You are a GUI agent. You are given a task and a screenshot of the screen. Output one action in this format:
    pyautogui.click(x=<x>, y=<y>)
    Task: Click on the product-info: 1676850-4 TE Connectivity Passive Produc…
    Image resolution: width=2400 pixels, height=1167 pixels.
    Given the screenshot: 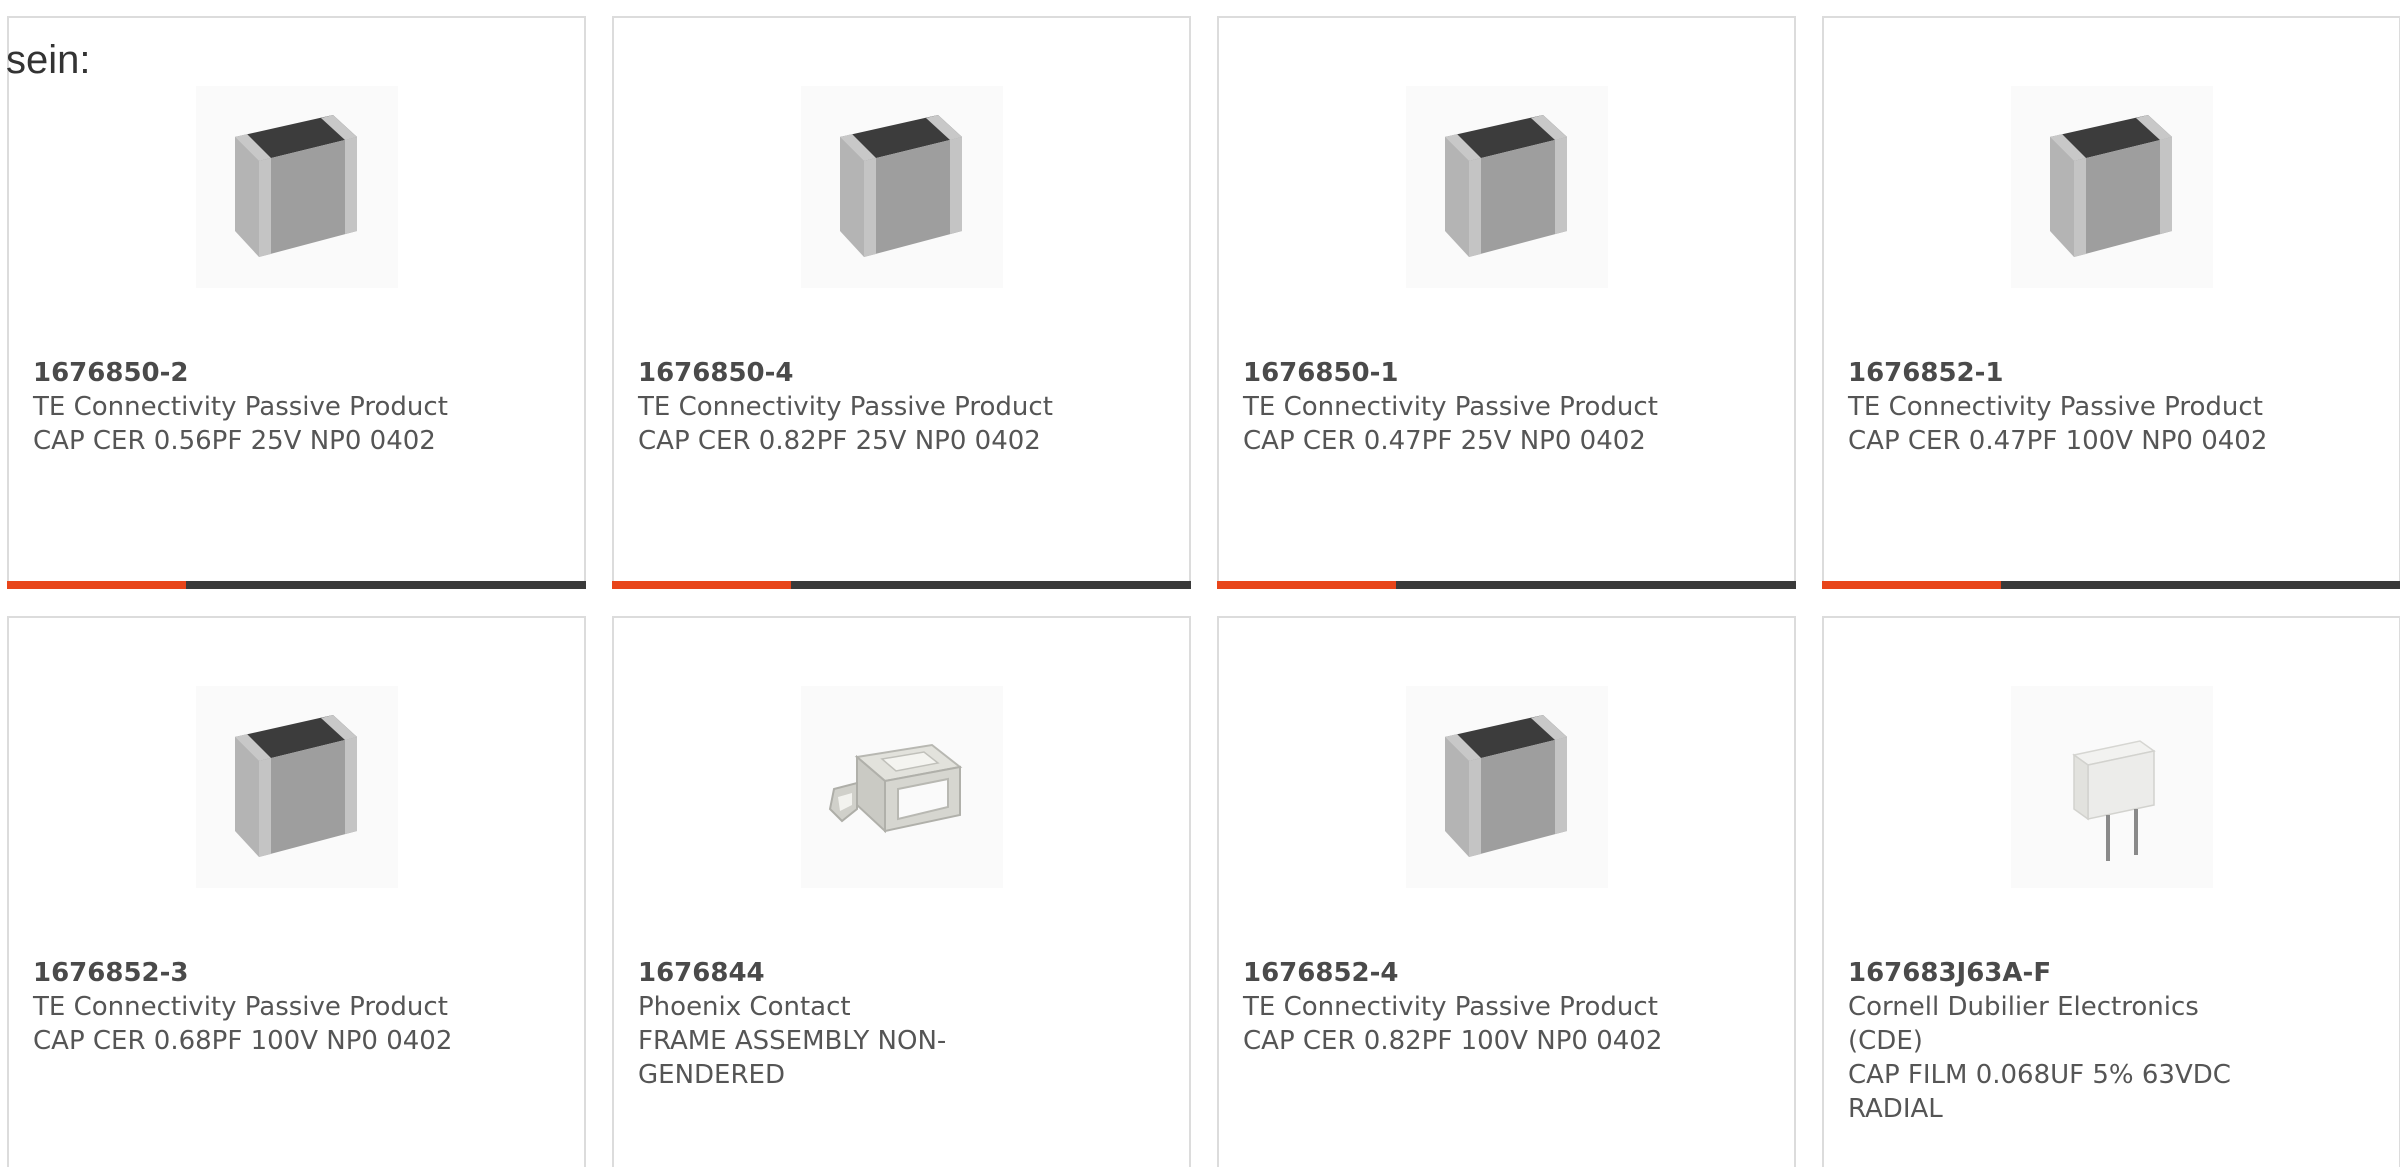 What is the action you would take?
    pyautogui.click(x=853, y=407)
    